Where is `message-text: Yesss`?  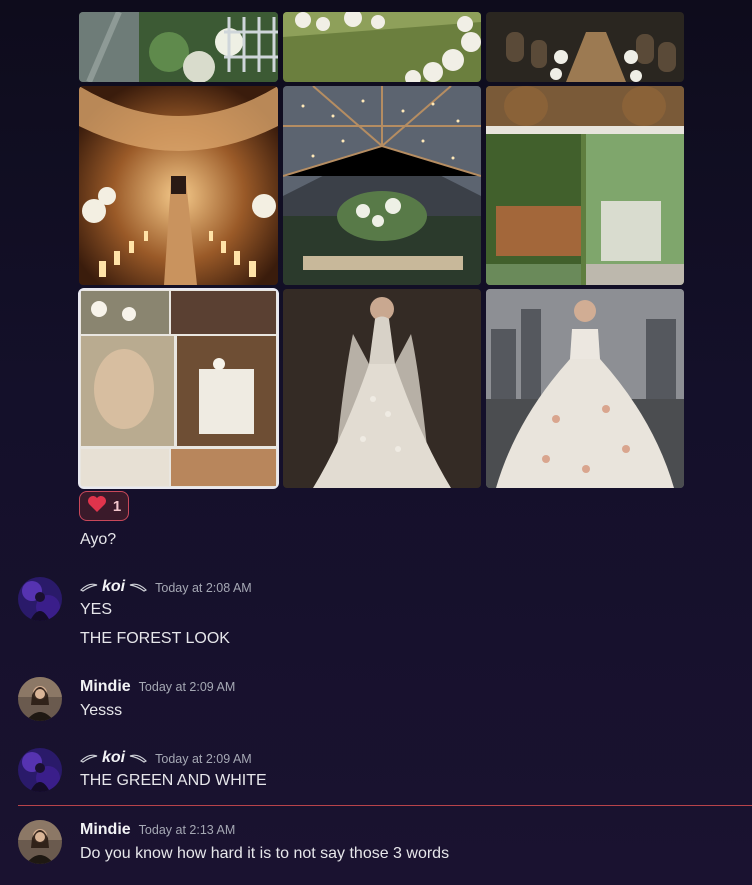
message-text: Yesss is located at coordinates (101, 710).